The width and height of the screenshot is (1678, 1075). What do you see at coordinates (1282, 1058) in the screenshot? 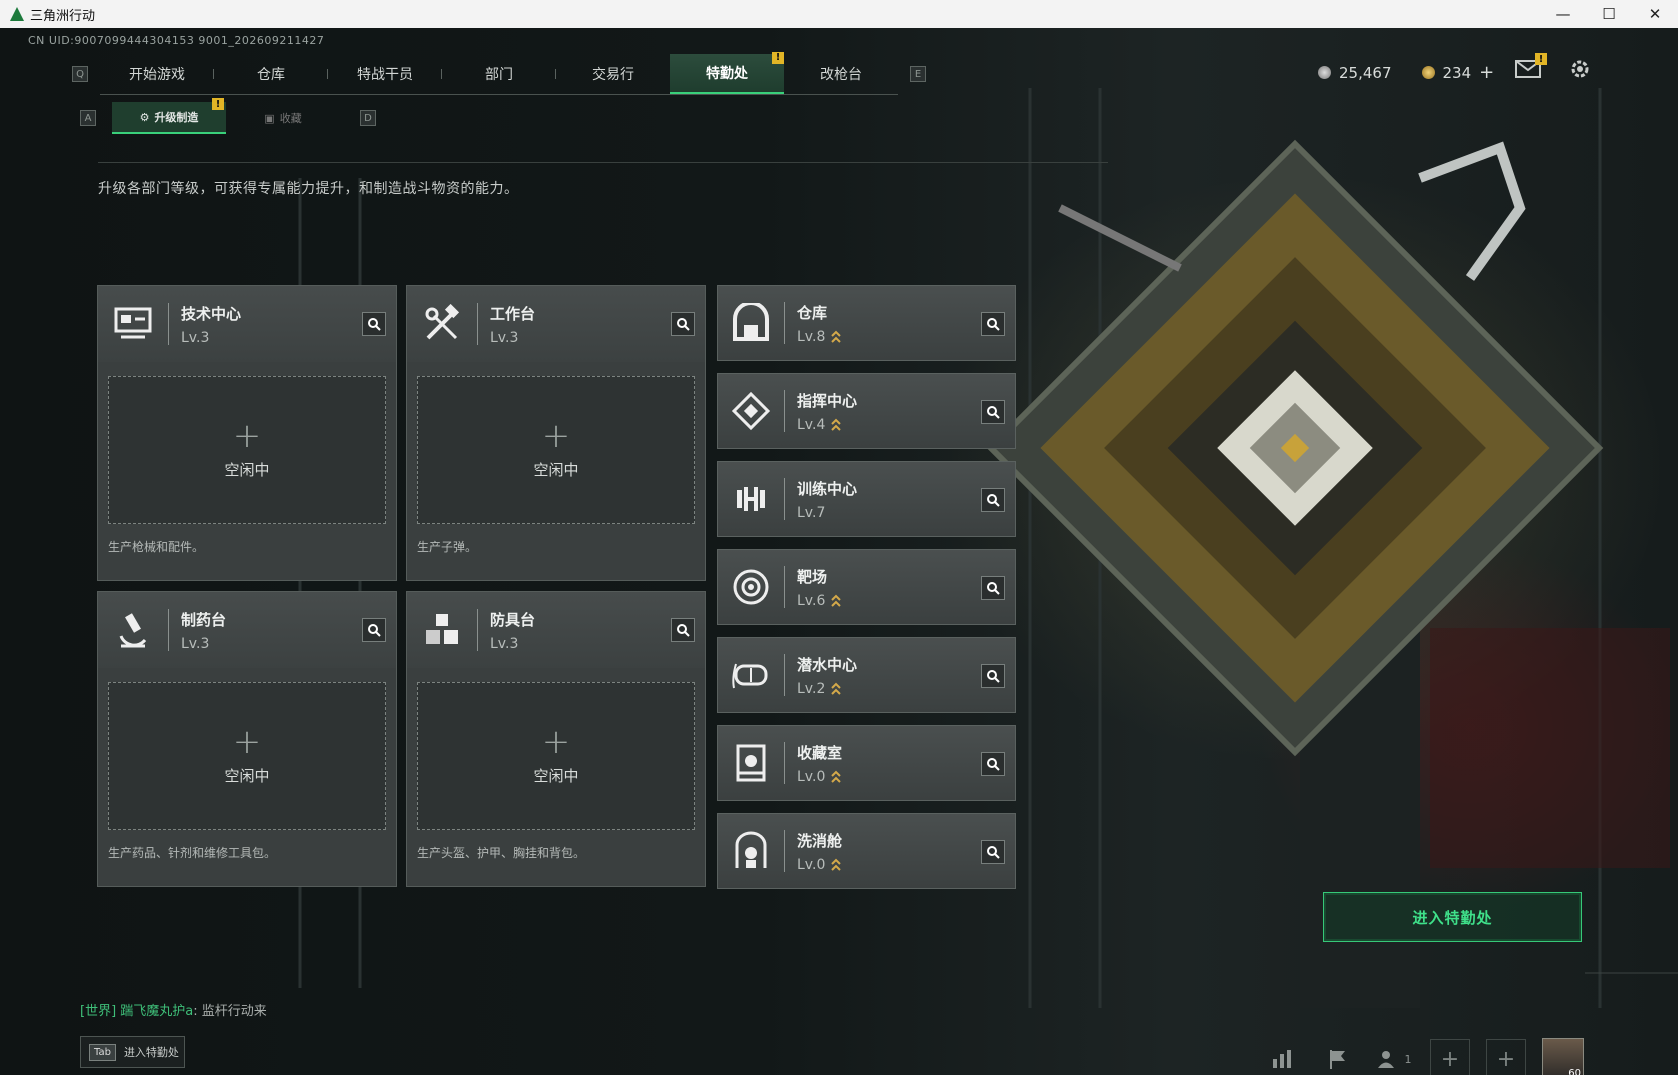
I see `stats-chart-icon` at bounding box center [1282, 1058].